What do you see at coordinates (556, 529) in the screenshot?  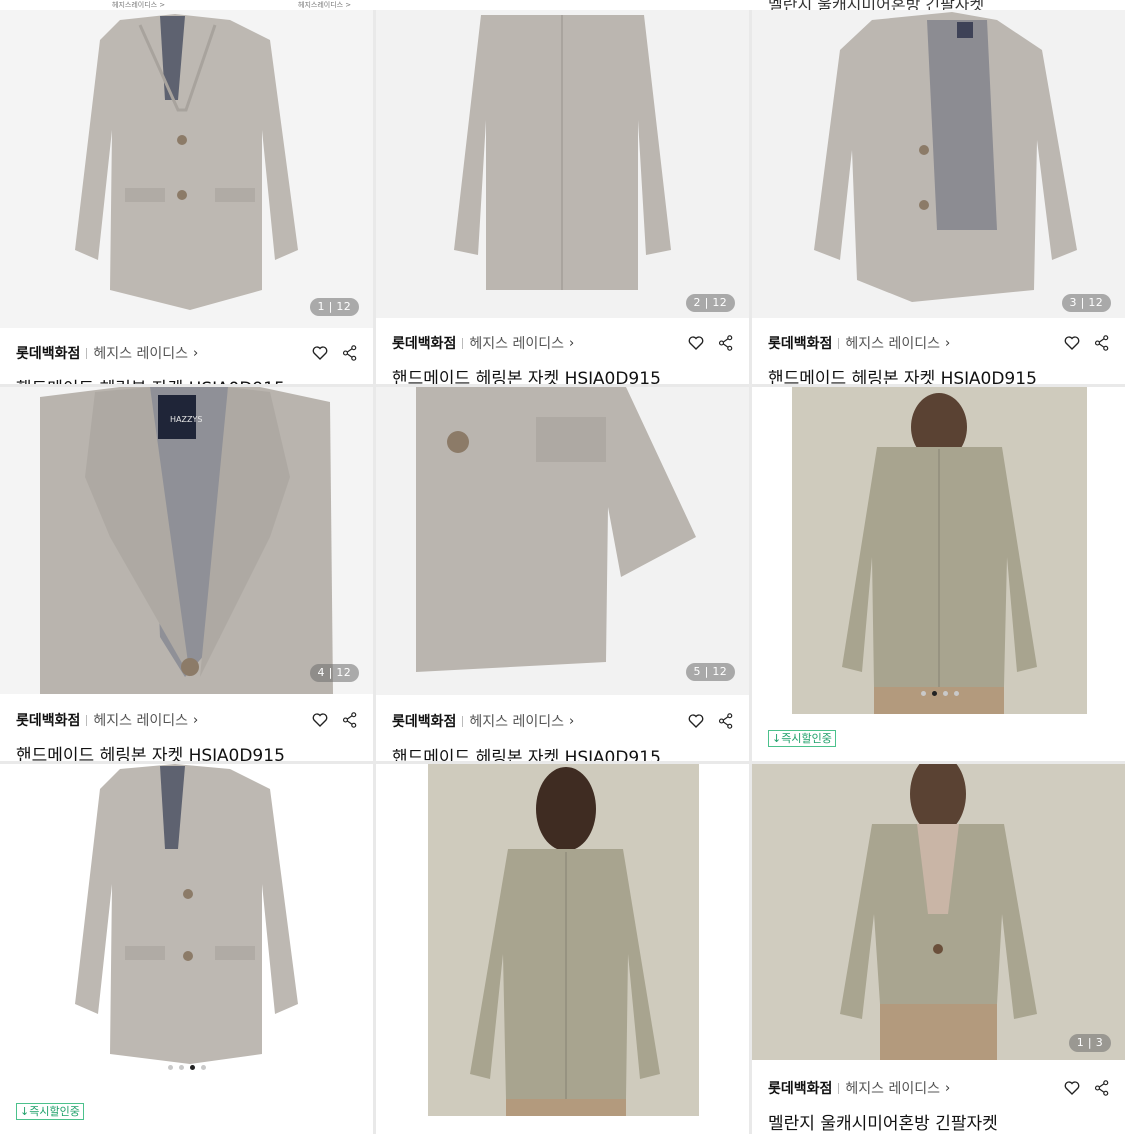 I see `coat-pocket-closeup-image` at bounding box center [556, 529].